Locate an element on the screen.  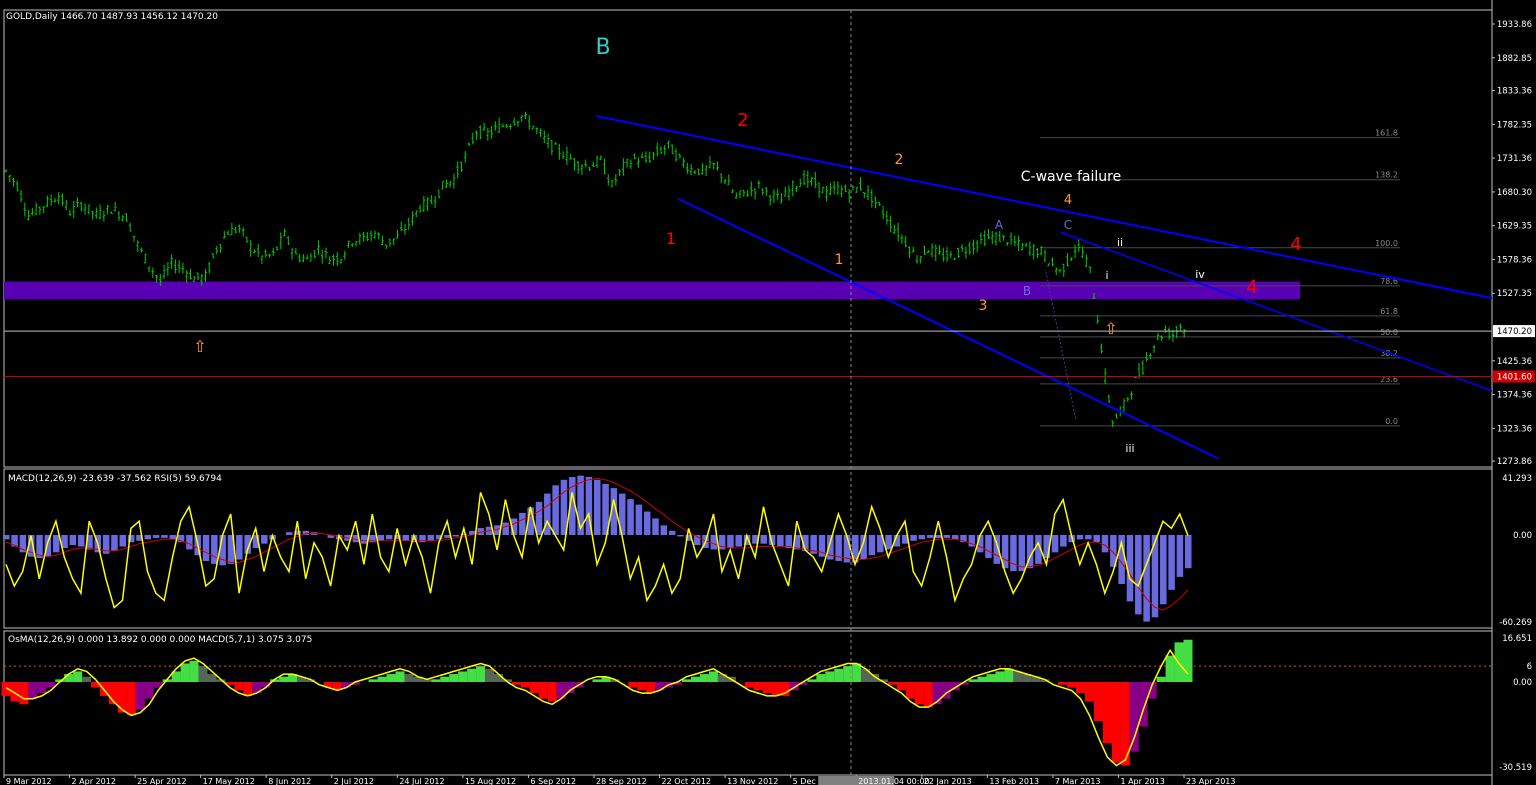
macd-y-label: 0.00 is located at coordinates (1522, 536).